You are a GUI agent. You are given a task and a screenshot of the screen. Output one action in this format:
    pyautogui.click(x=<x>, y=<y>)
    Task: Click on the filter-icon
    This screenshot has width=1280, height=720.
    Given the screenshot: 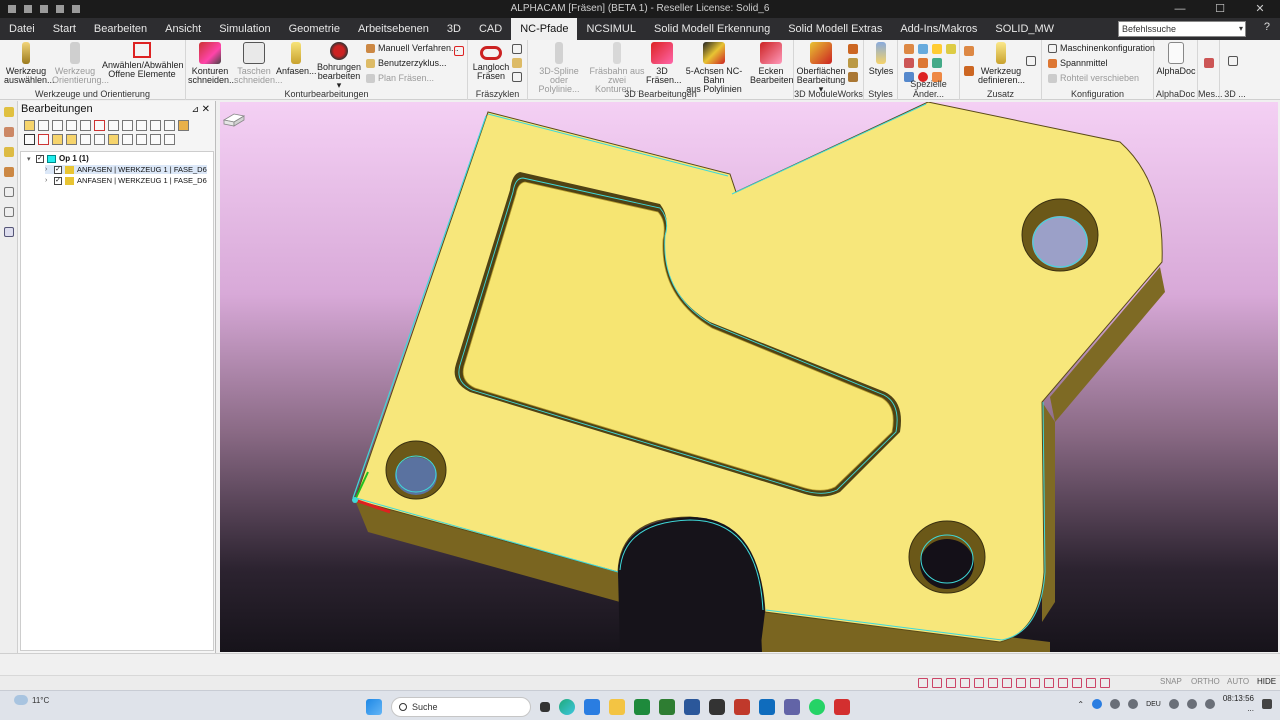 What is the action you would take?
    pyautogui.click(x=169, y=139)
    